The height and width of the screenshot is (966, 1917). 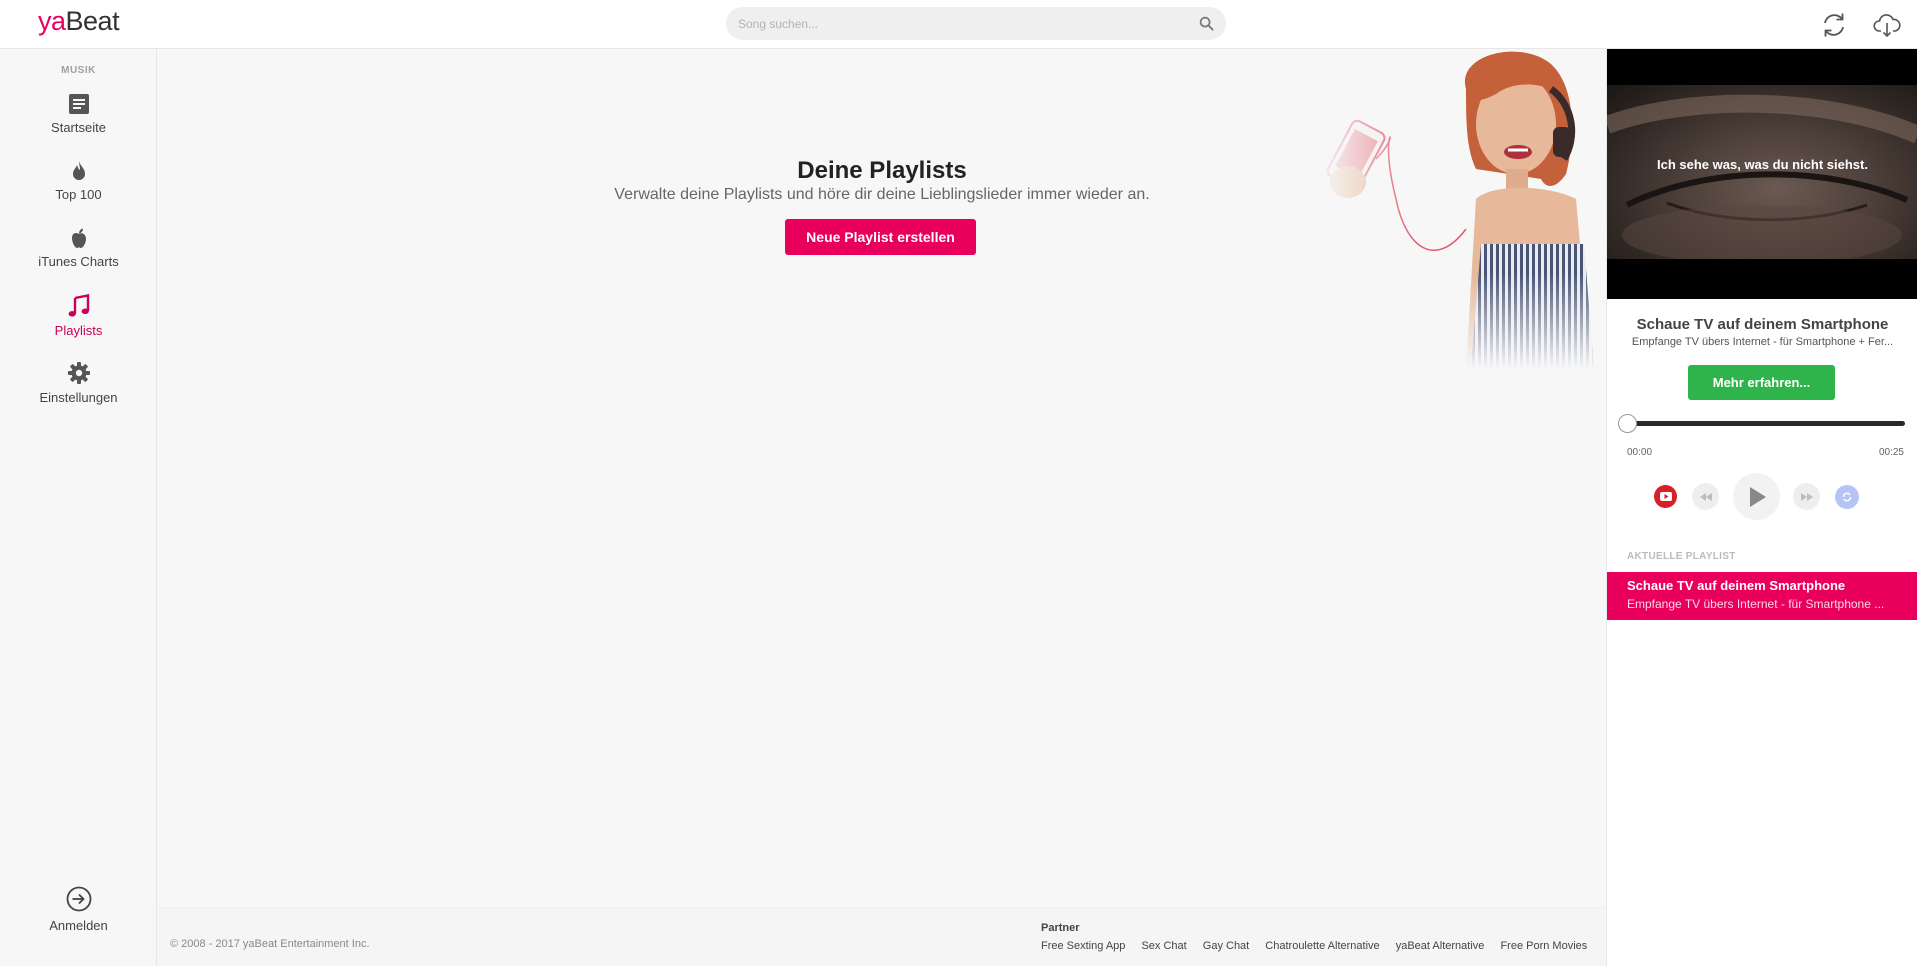 What do you see at coordinates (1083, 946) in the screenshot?
I see `partner-link: Free Sexting App` at bounding box center [1083, 946].